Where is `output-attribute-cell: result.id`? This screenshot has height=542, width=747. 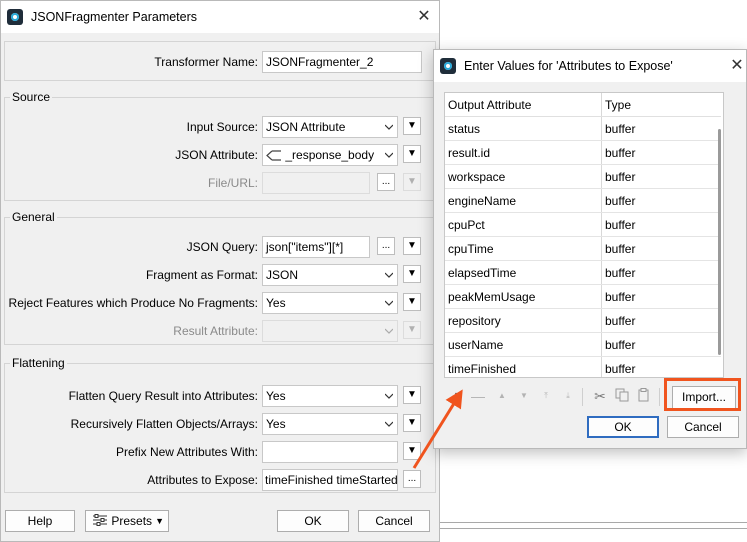
output-attribute-cell: result.id is located at coordinates (469, 153).